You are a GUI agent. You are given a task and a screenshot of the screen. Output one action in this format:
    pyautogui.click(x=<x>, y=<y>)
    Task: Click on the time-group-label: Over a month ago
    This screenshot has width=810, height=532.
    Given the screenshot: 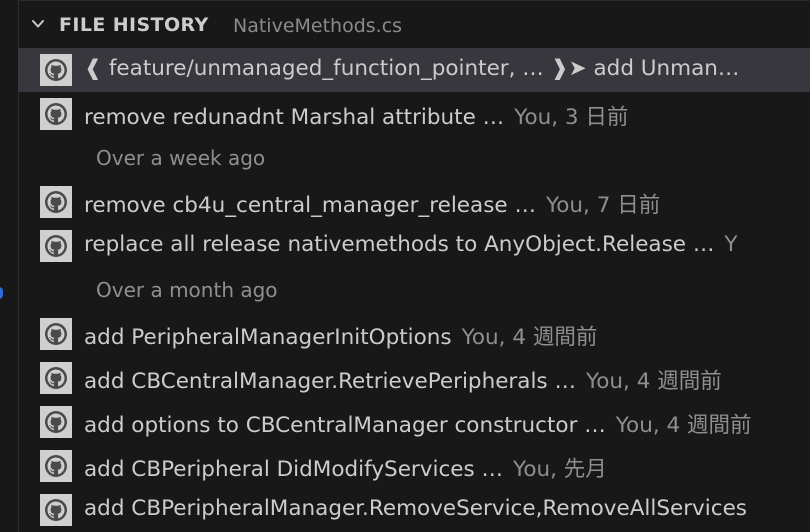 What is the action you would take?
    pyautogui.click(x=187, y=290)
    